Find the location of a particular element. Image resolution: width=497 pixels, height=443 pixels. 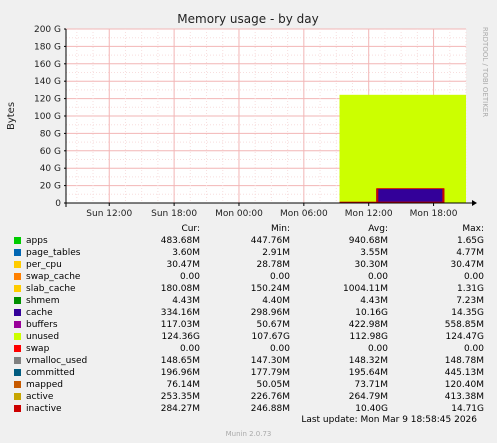

y-tick-label: 140 G is located at coordinates (47, 82).